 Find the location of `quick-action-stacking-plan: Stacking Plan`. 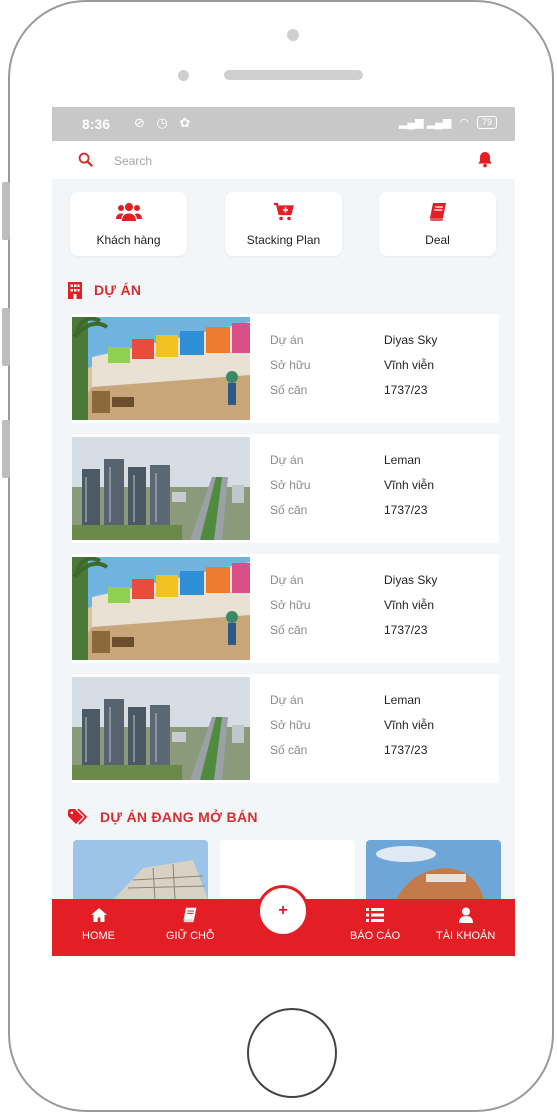

quick-action-stacking-plan: Stacking Plan is located at coordinates (283, 224).